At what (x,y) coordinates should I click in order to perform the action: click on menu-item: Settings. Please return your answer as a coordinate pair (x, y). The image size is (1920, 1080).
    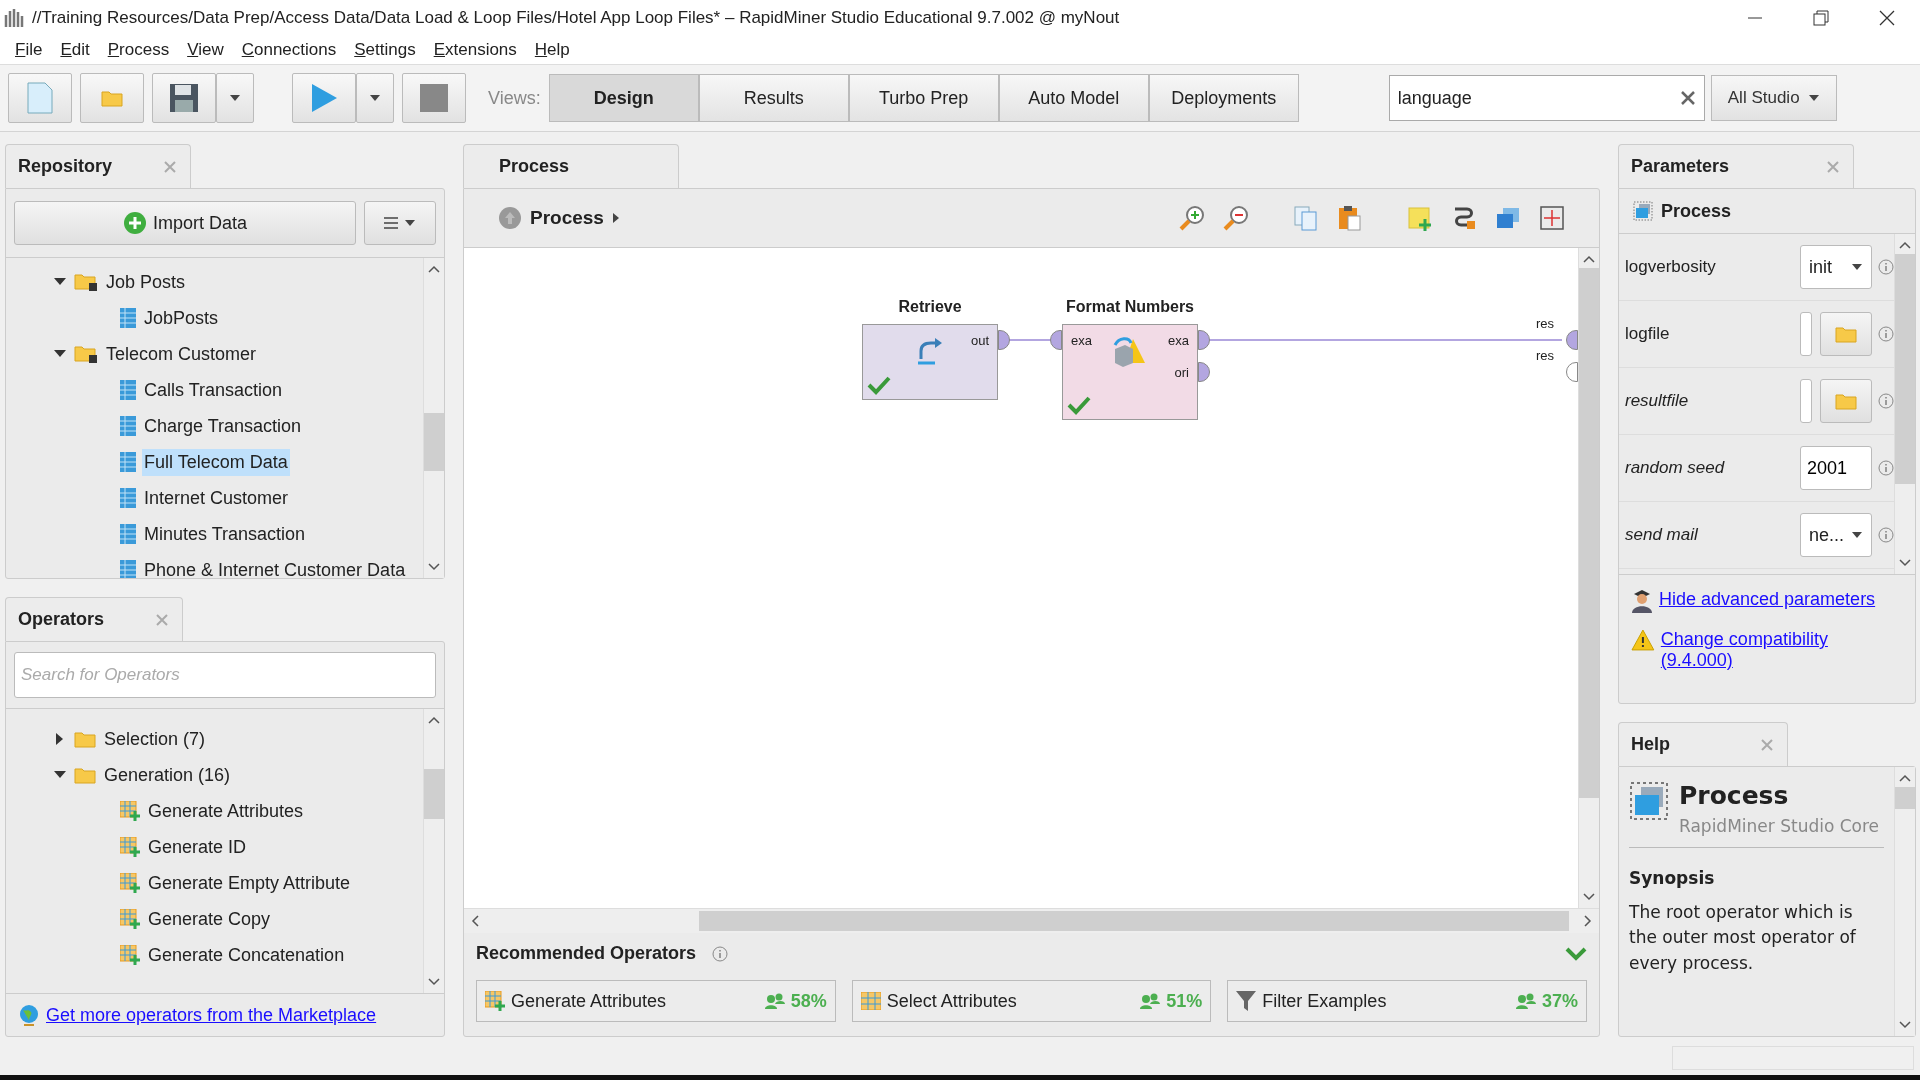
    Looking at the image, I should click on (385, 50).